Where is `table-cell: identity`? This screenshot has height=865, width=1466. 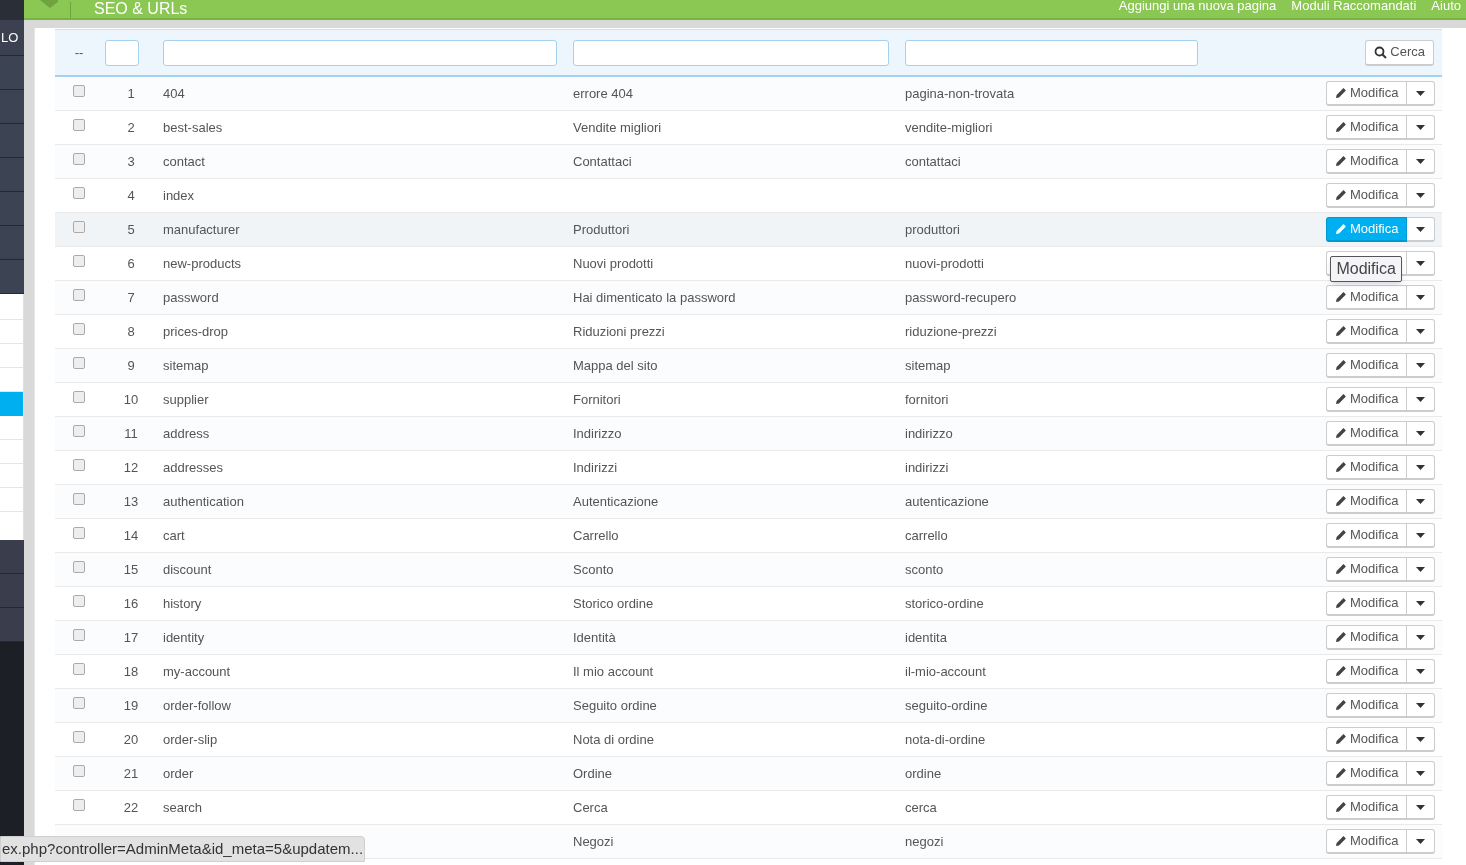
table-cell: identity is located at coordinates (184, 637).